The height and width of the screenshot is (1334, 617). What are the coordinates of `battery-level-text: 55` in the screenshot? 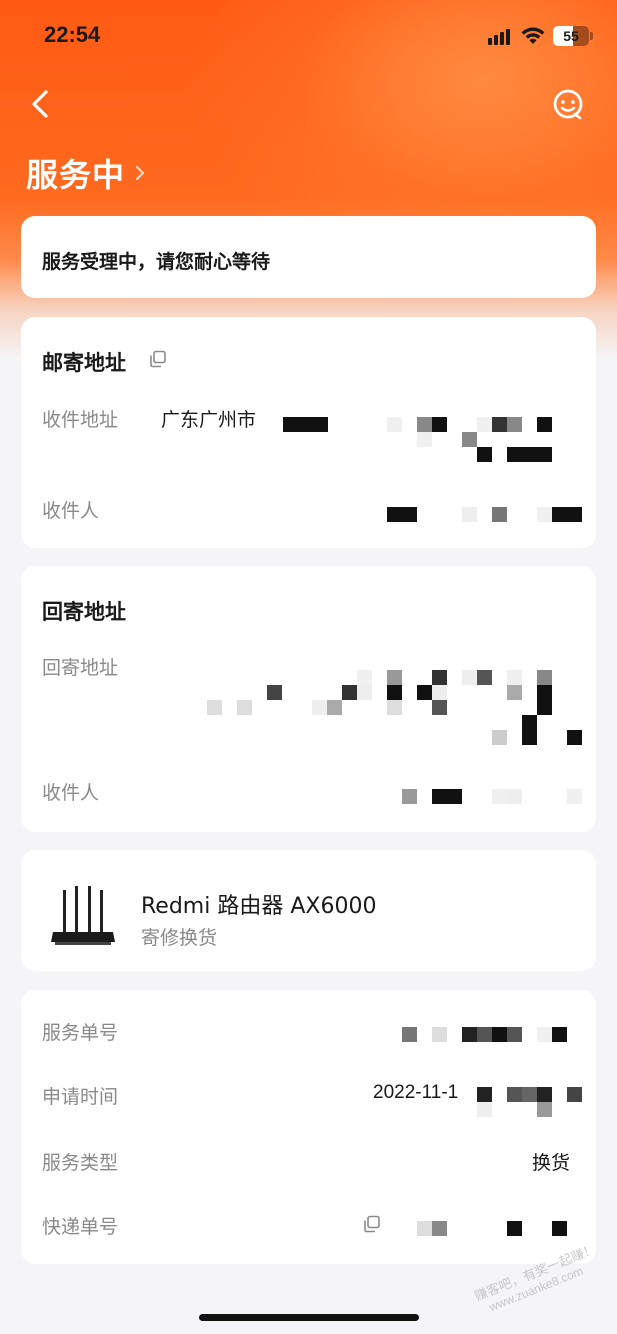 It's located at (571, 36).